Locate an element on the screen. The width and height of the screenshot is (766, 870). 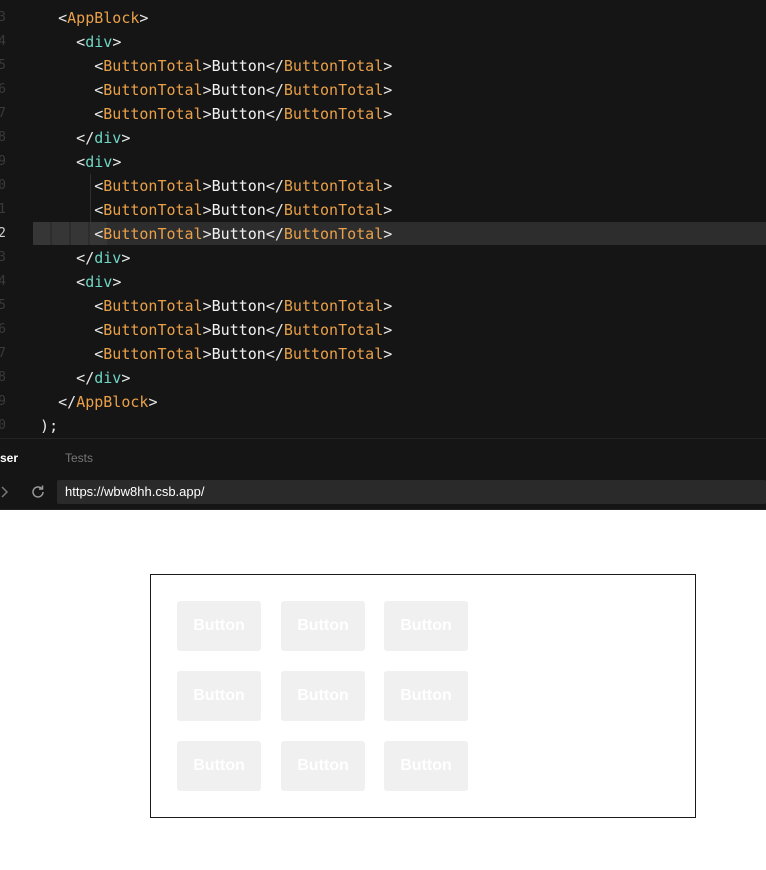
code-text: </AppBlock> is located at coordinates (90, 402).